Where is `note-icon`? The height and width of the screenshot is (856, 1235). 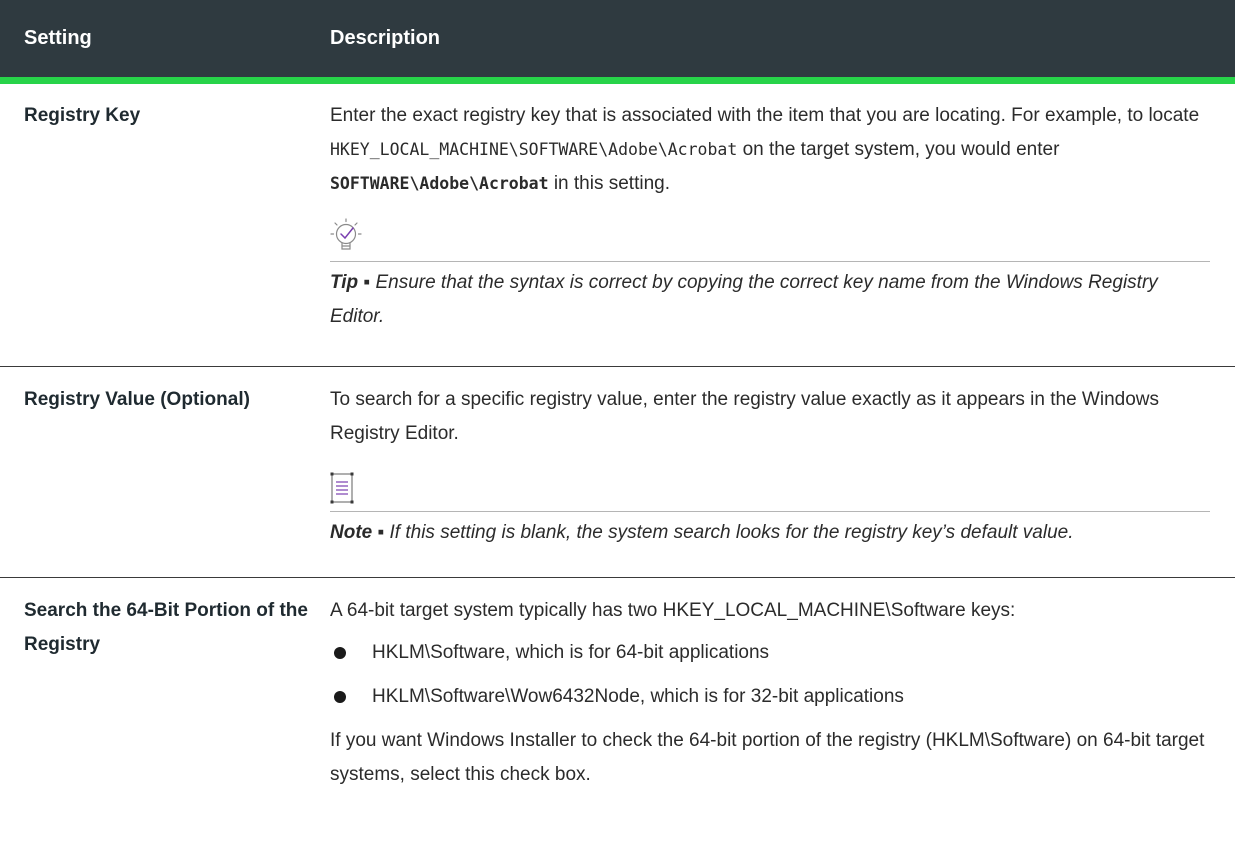 note-icon is located at coordinates (770, 483).